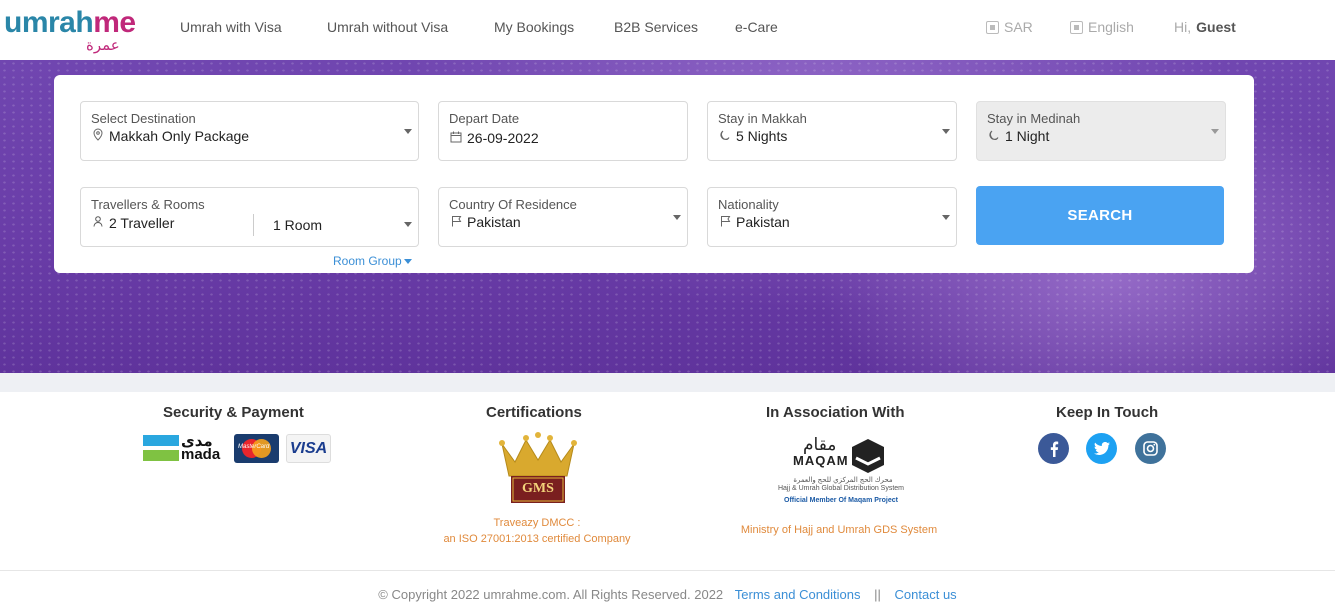 The height and width of the screenshot is (613, 1335). Describe the element at coordinates (841, 500) in the screenshot. I see `maqam-member-text: Official Member Of Maqam Project` at that location.